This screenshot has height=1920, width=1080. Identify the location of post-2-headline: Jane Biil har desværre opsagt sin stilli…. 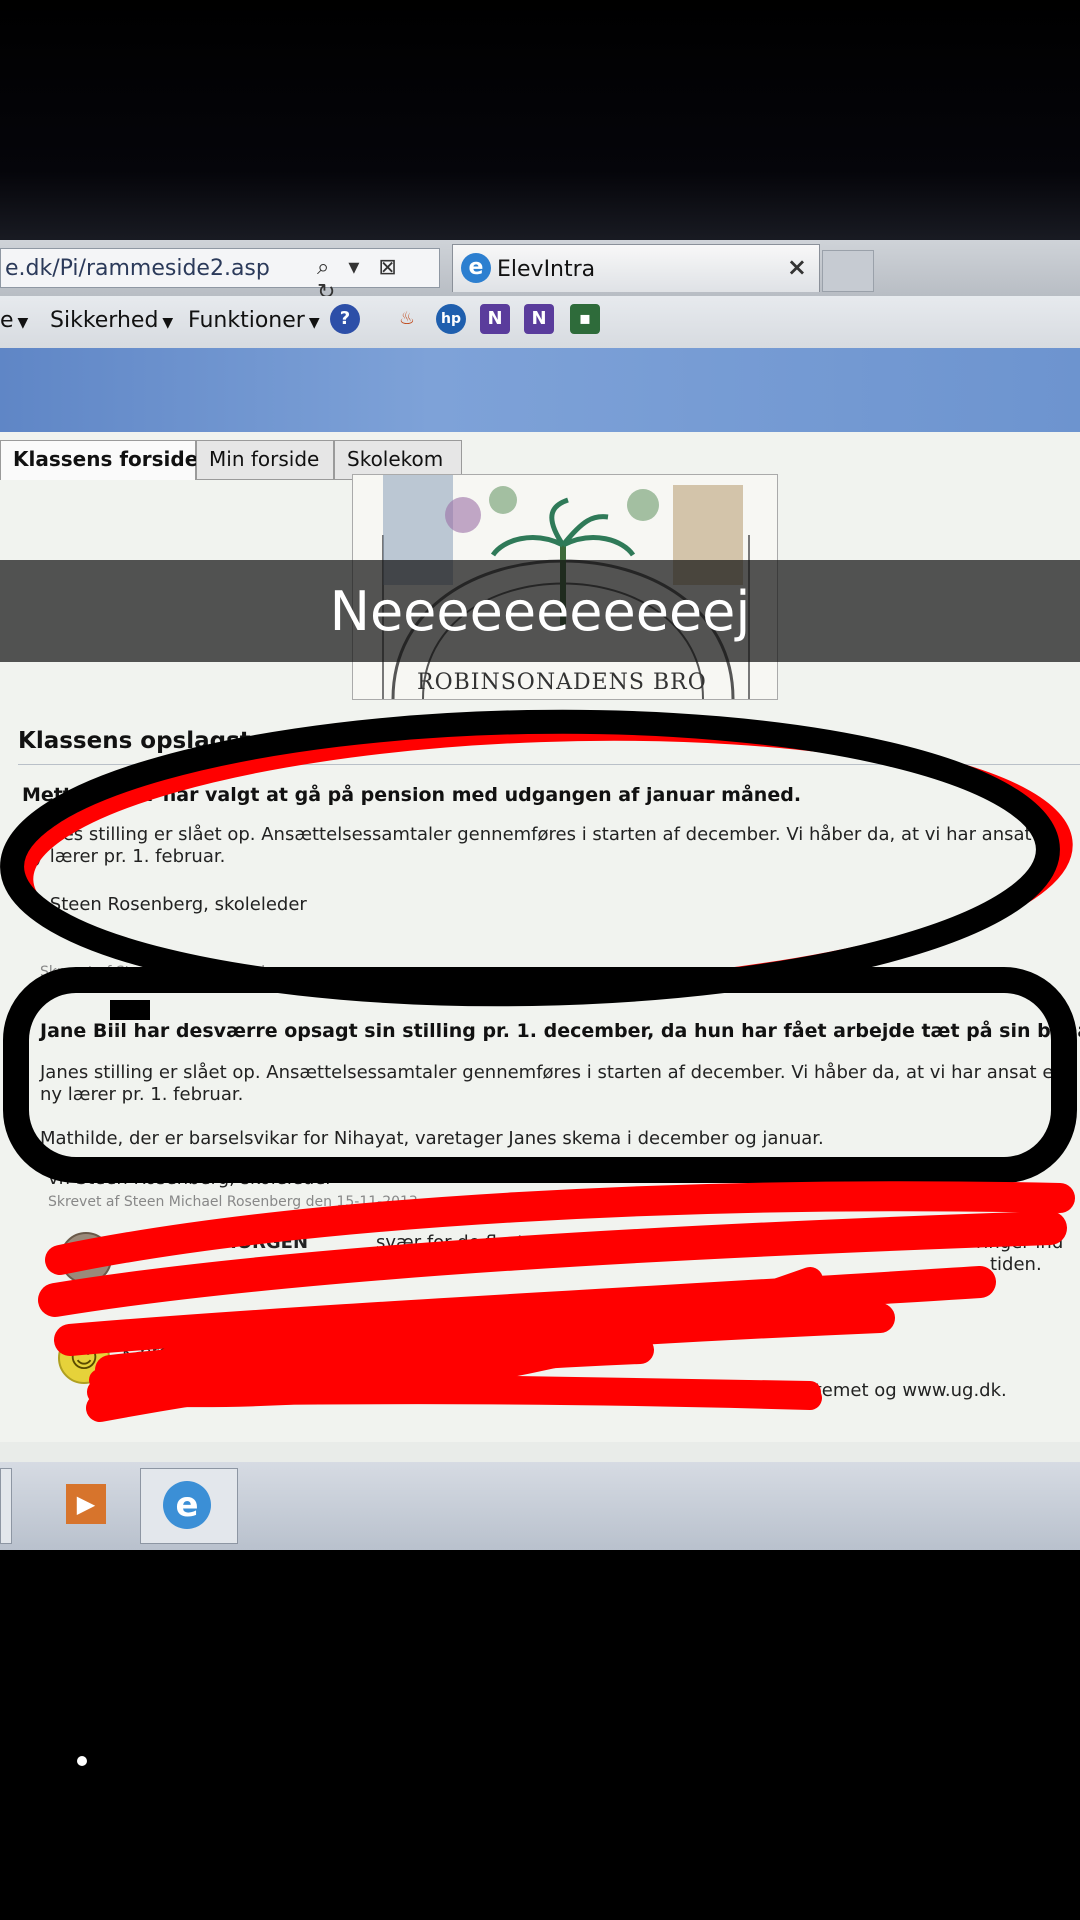
(560, 1031).